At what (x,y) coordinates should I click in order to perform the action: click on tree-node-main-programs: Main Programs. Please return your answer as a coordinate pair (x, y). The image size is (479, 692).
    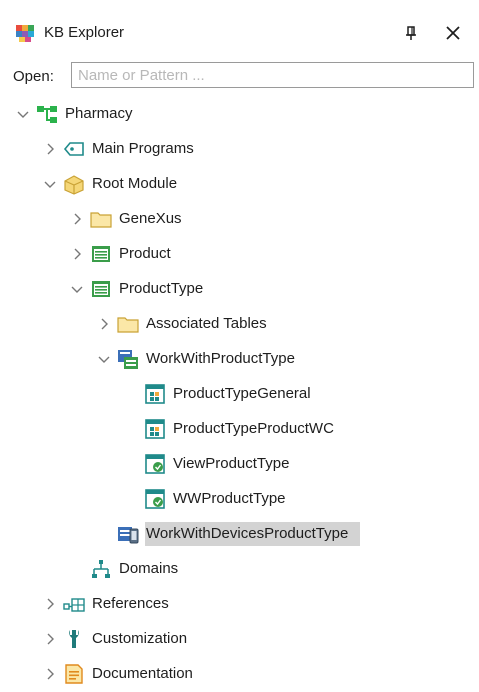
    Looking at the image, I should click on (120, 149).